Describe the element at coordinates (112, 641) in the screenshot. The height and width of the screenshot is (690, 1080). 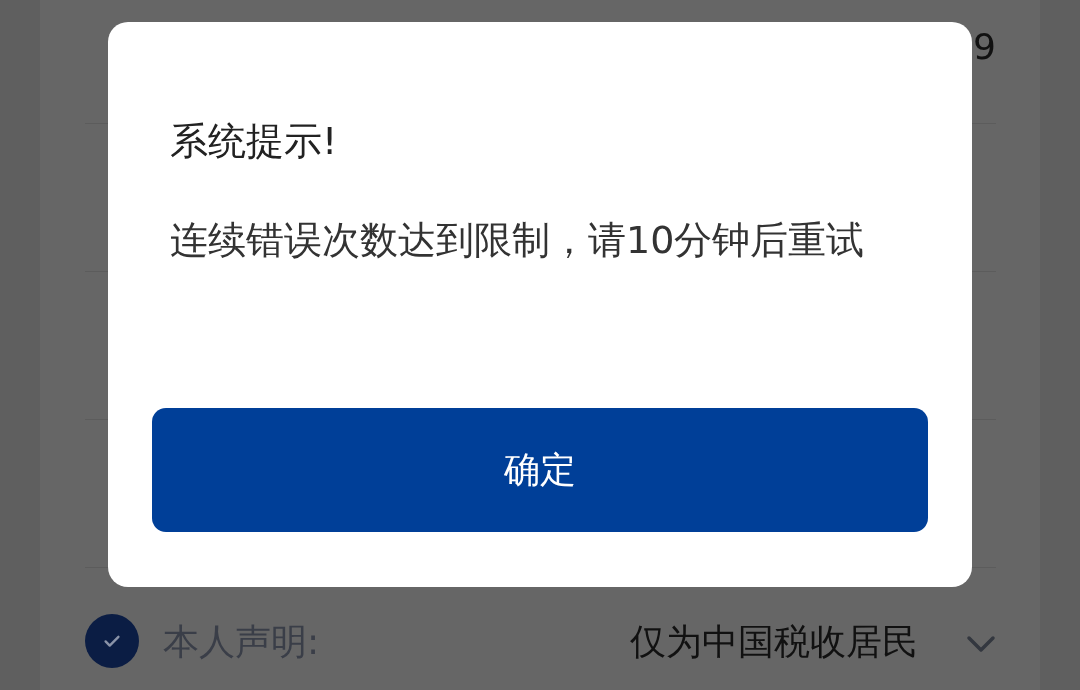
I see `checkbox` at that location.